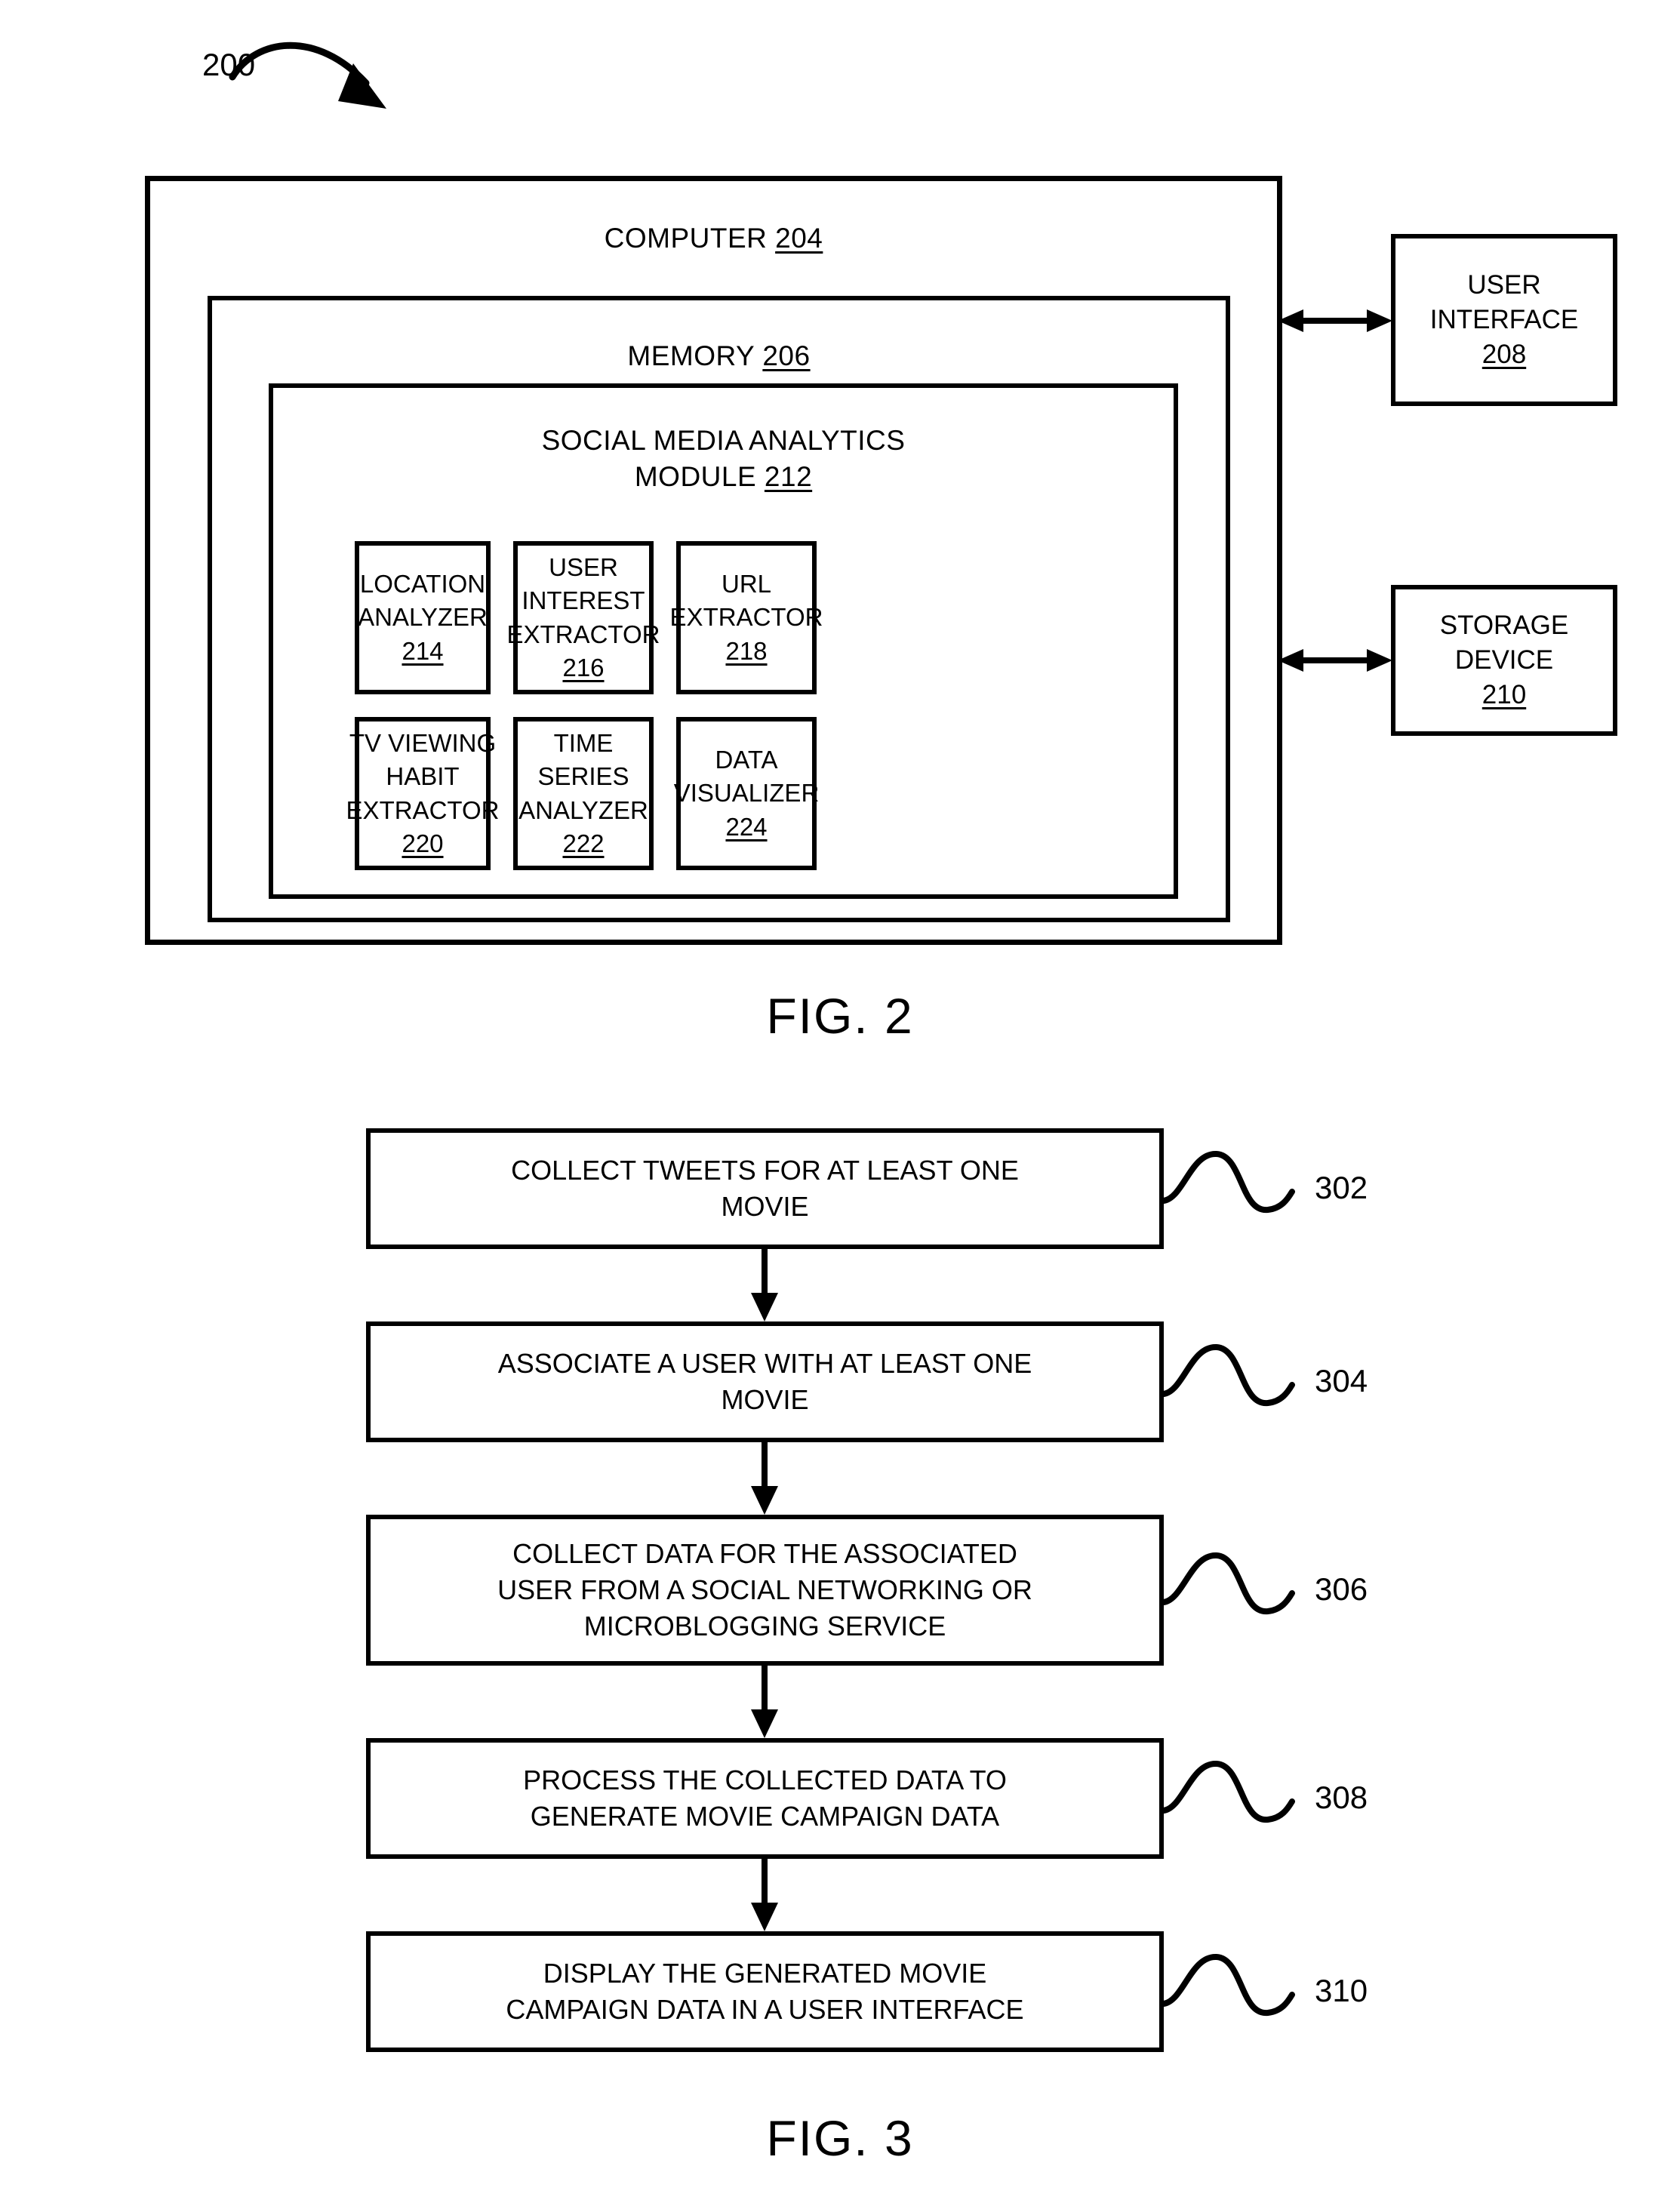 This screenshot has height=2206, width=1680. I want to click on computer-title-text: COMPUTER, so click(690, 238).